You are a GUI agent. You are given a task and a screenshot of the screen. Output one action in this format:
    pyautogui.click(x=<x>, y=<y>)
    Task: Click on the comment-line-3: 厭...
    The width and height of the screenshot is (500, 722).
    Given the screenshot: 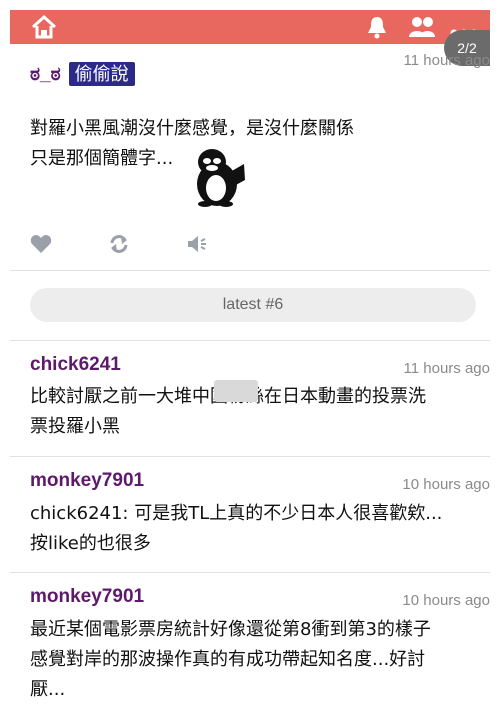 What is the action you would take?
    pyautogui.click(x=48, y=689)
    